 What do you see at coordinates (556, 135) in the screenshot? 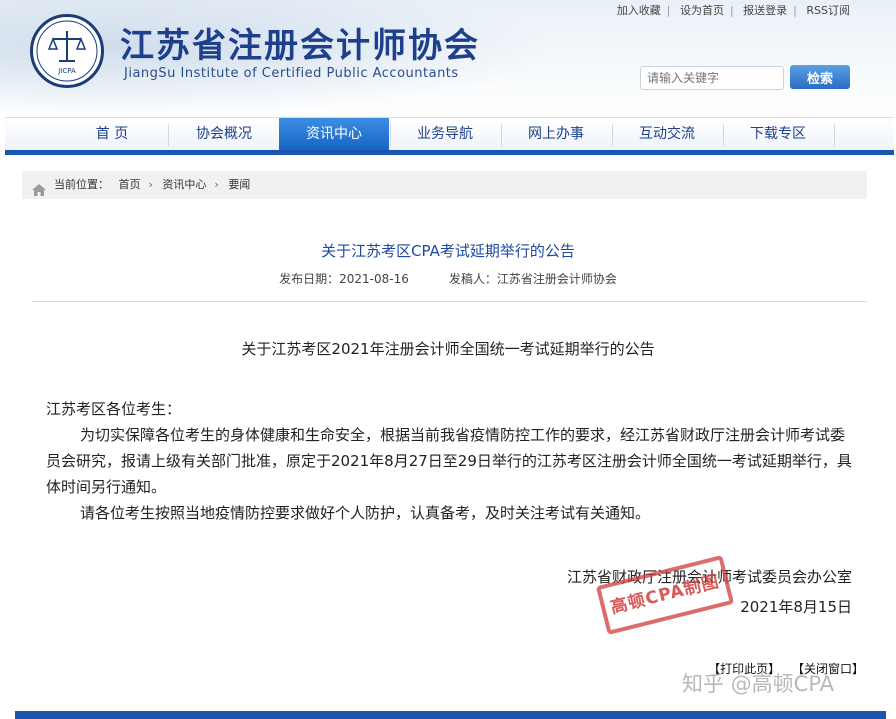
I see `nav-item-online: 网上办事` at bounding box center [556, 135].